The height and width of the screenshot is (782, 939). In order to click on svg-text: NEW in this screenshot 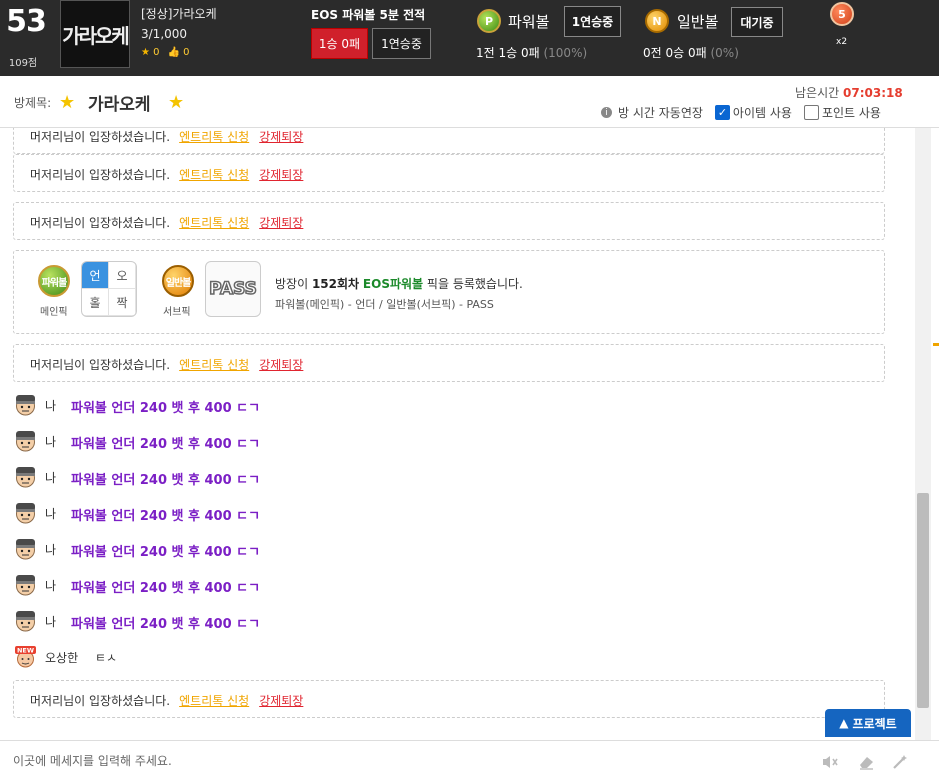, I will do `click(25, 651)`.